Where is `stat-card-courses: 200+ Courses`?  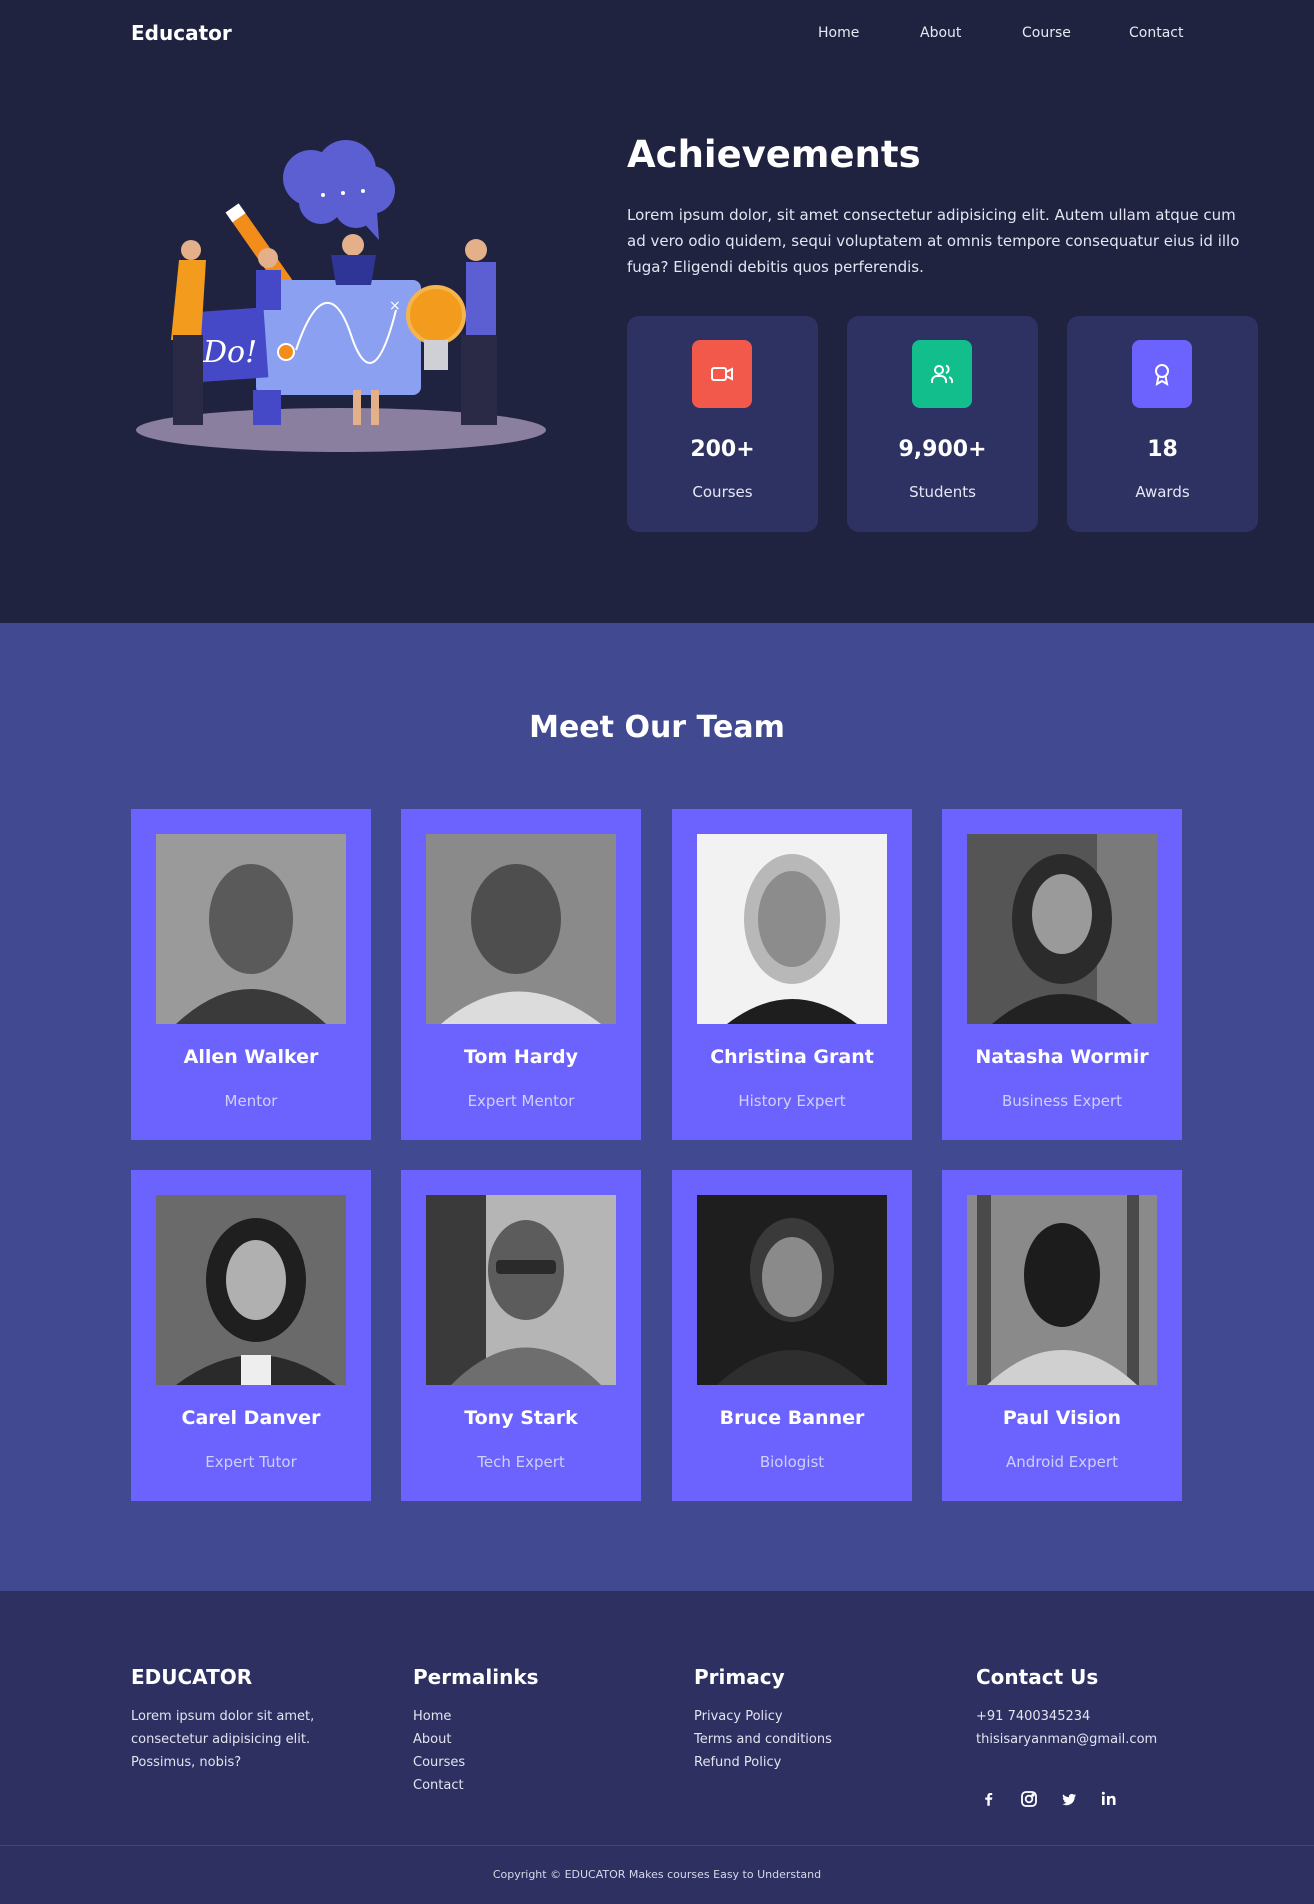
stat-card-courses: 200+ Courses is located at coordinates (722, 424).